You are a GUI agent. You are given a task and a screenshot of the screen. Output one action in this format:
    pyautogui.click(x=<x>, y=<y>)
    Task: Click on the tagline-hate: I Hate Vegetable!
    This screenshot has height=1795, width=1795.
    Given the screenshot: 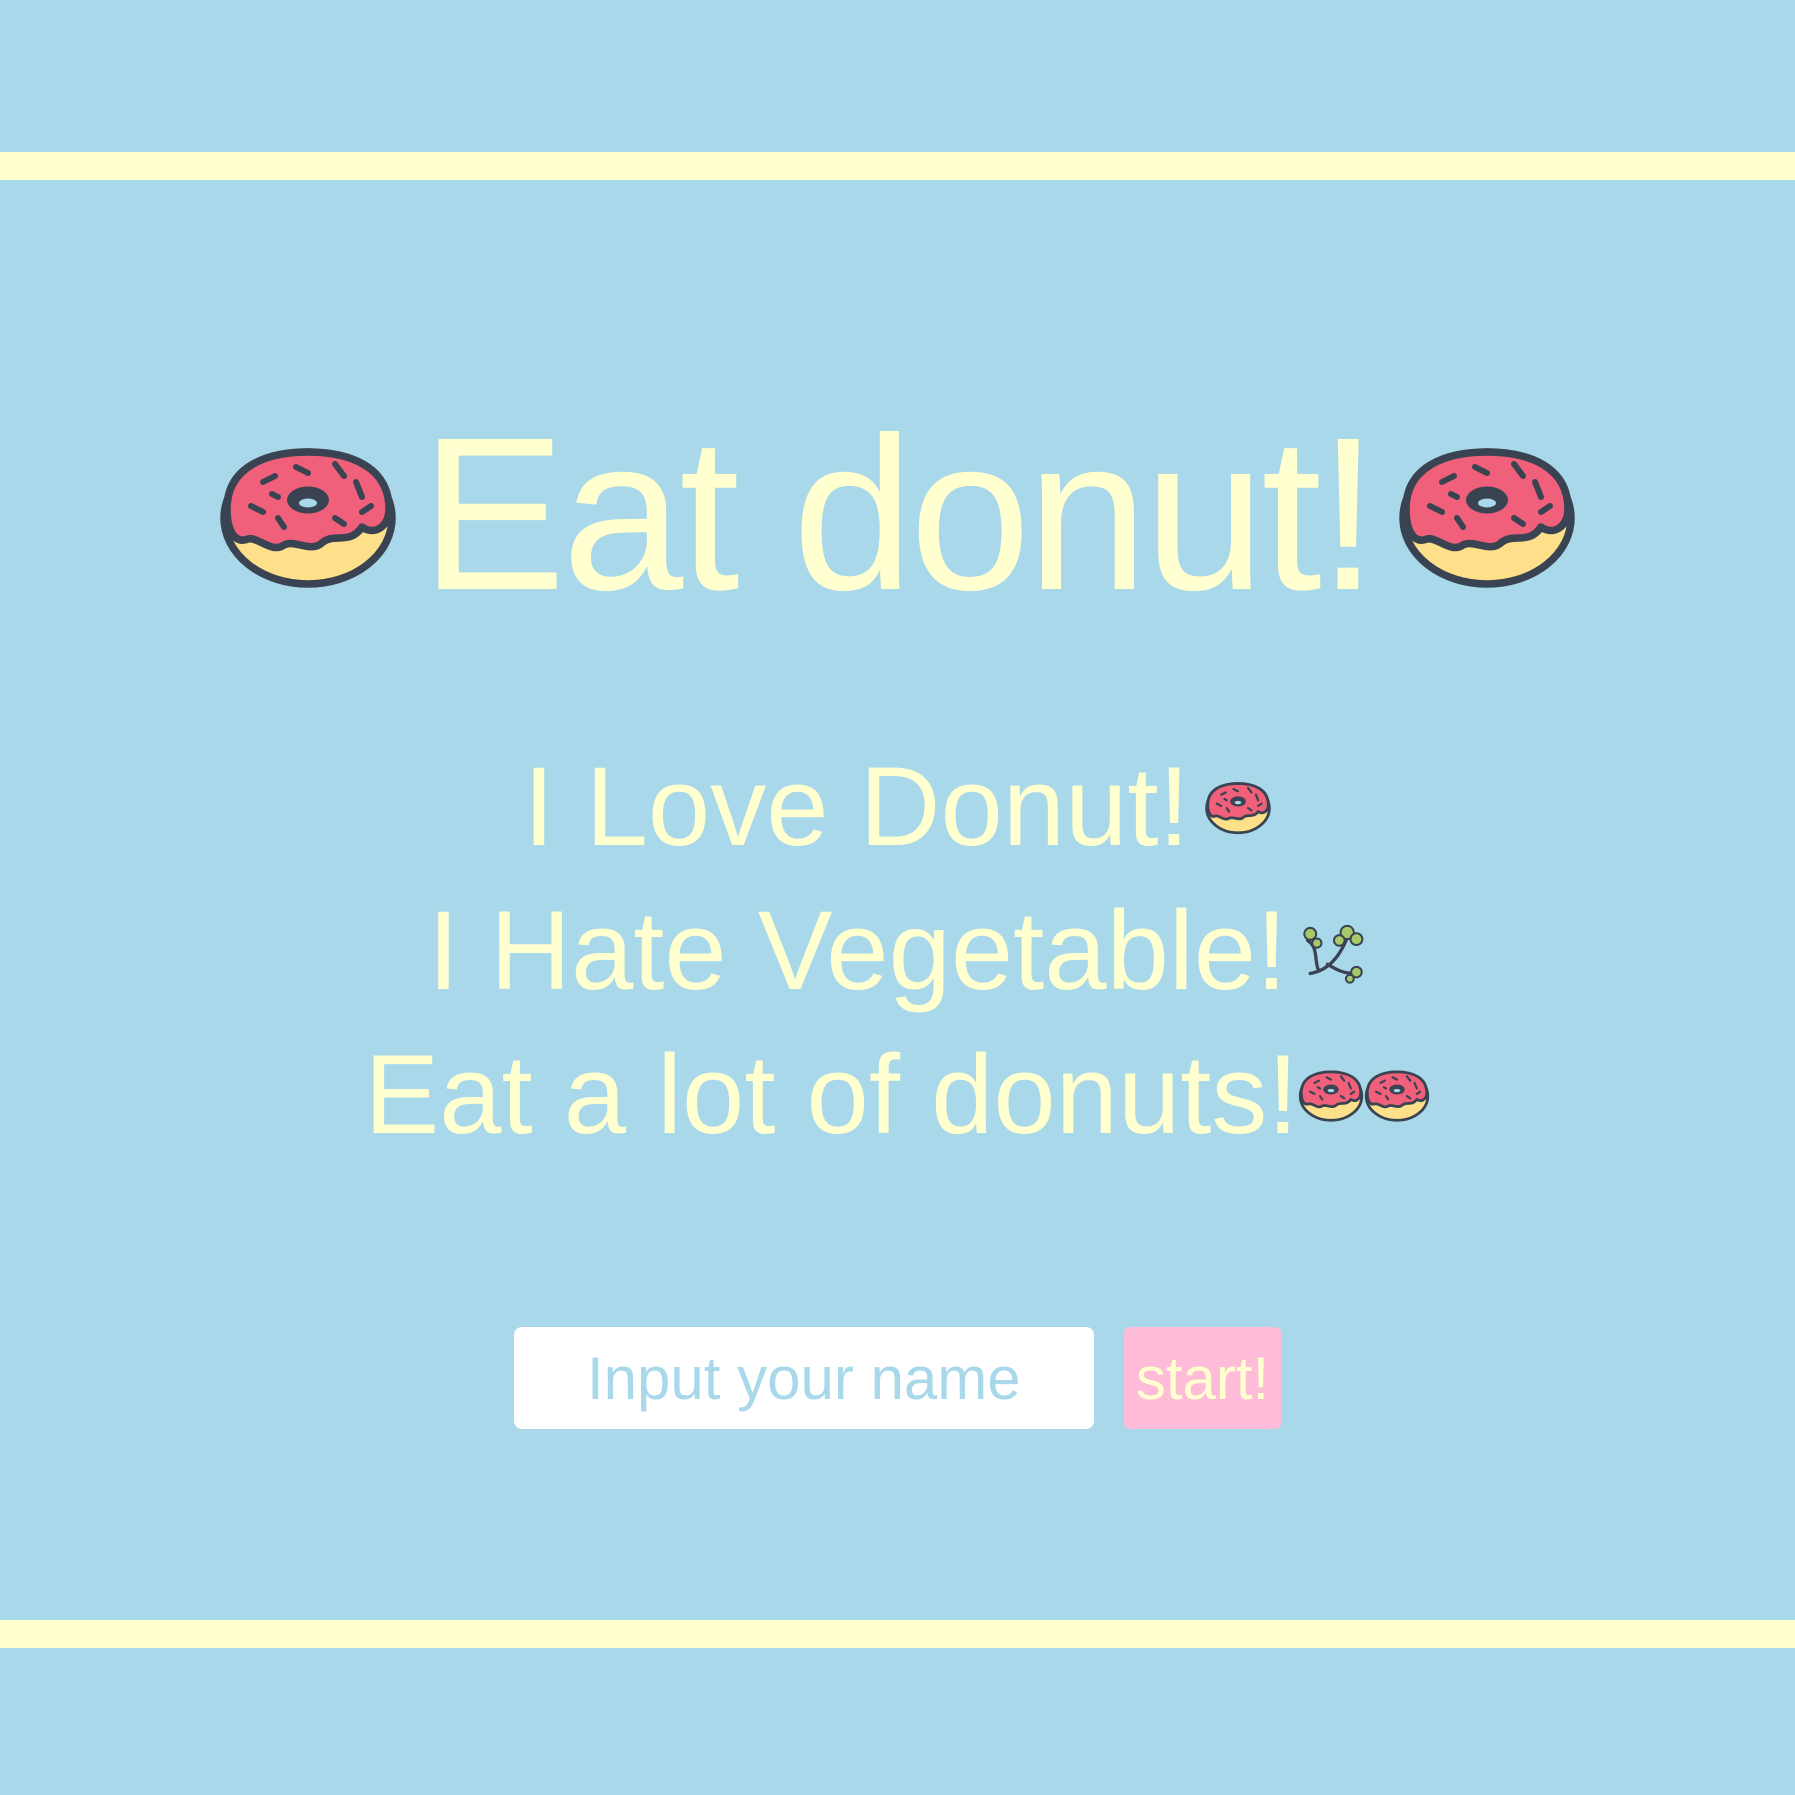 What is the action you would take?
    pyautogui.click(x=897, y=951)
    